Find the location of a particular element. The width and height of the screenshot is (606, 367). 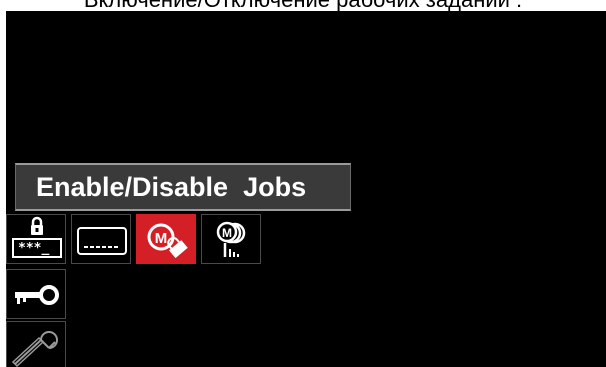

manual-caption: Включение/Отключение рабочих заданий : is located at coordinates (303, 5).